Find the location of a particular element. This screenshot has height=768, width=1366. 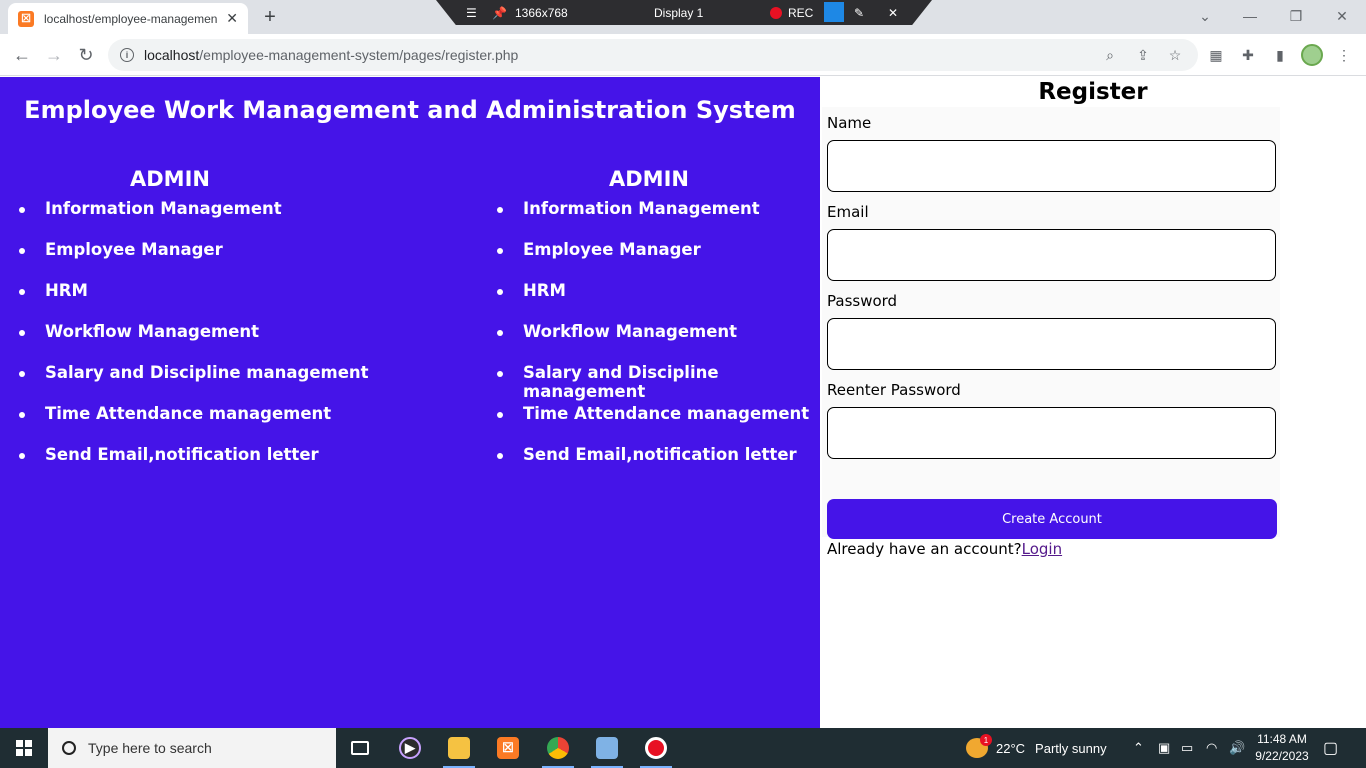

forward-arrow-icon: → is located at coordinates (54, 55).